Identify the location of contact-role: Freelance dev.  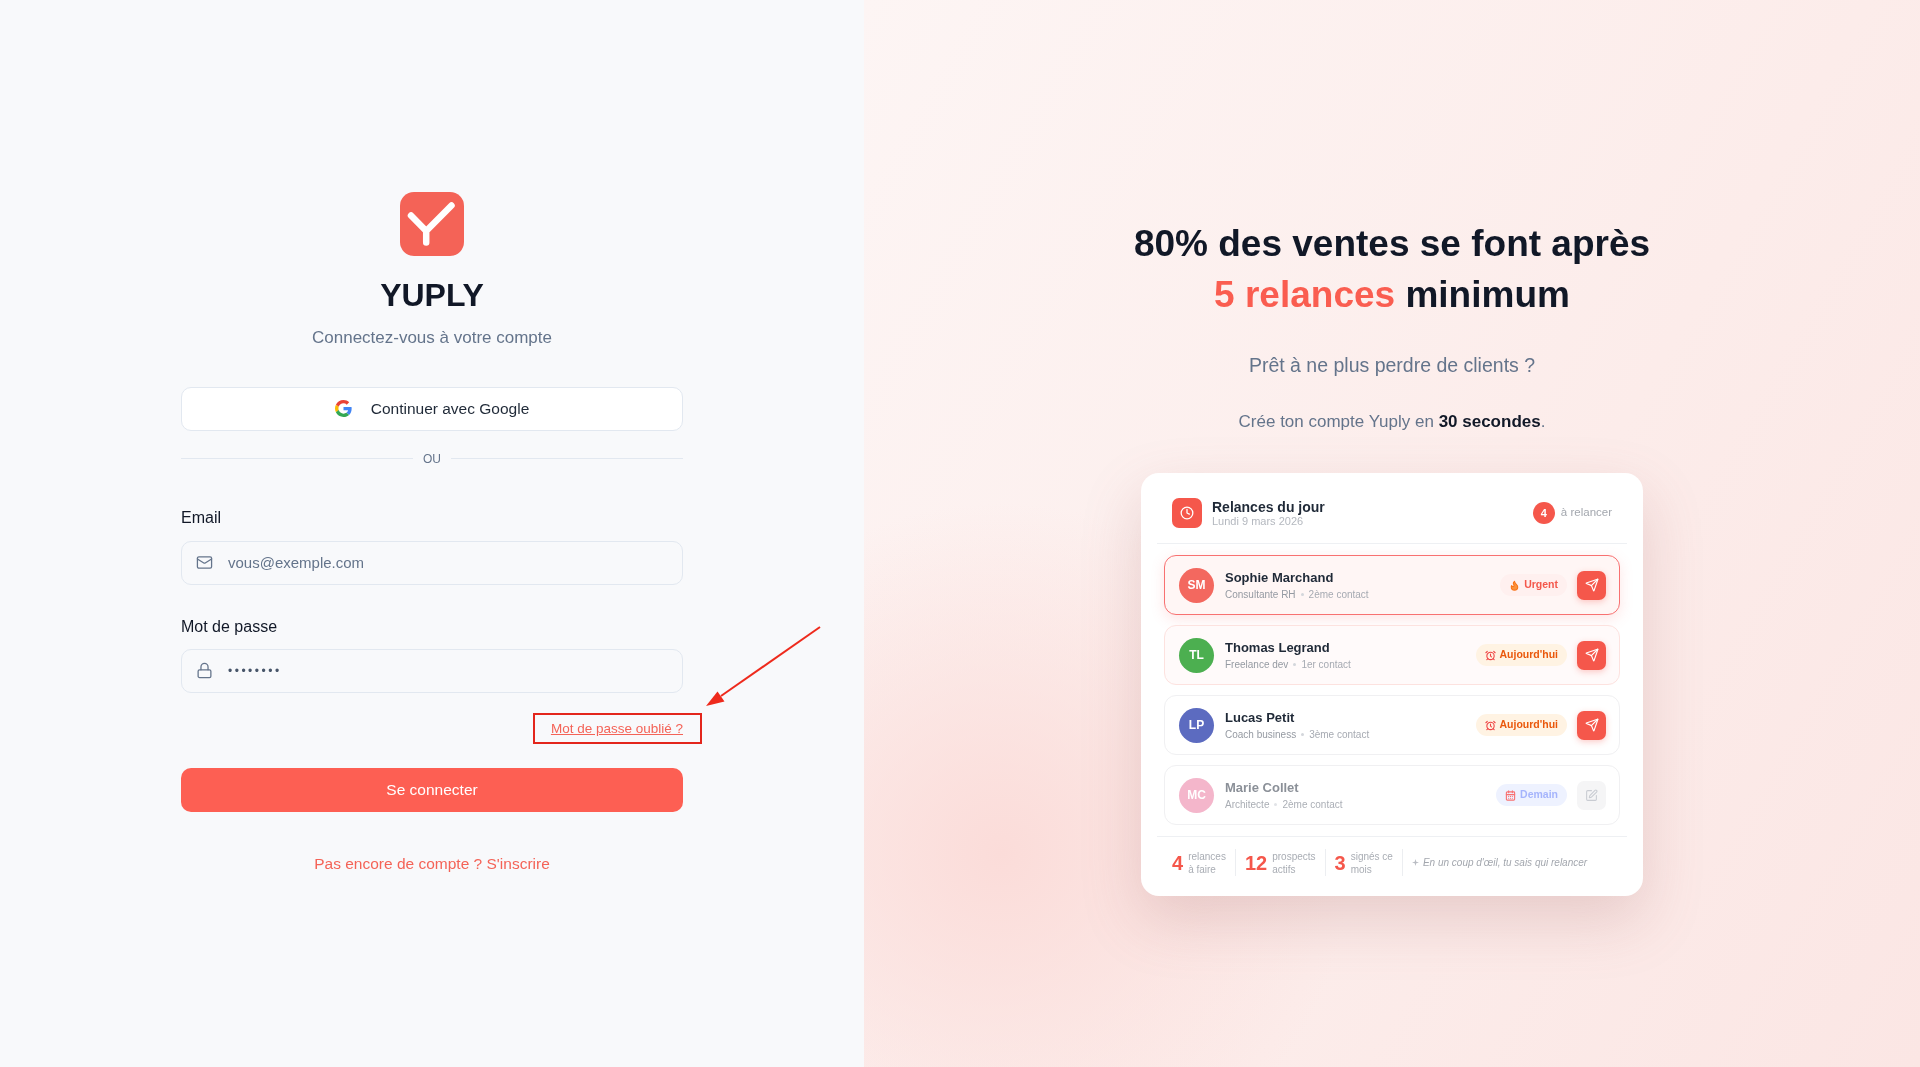
(1257, 664).